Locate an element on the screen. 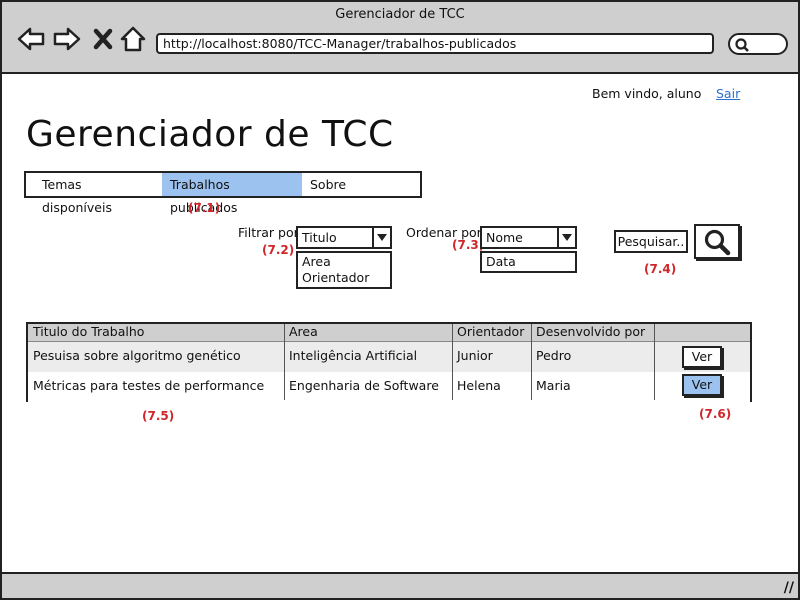  resize-grip-icon: // is located at coordinates (789, 588).